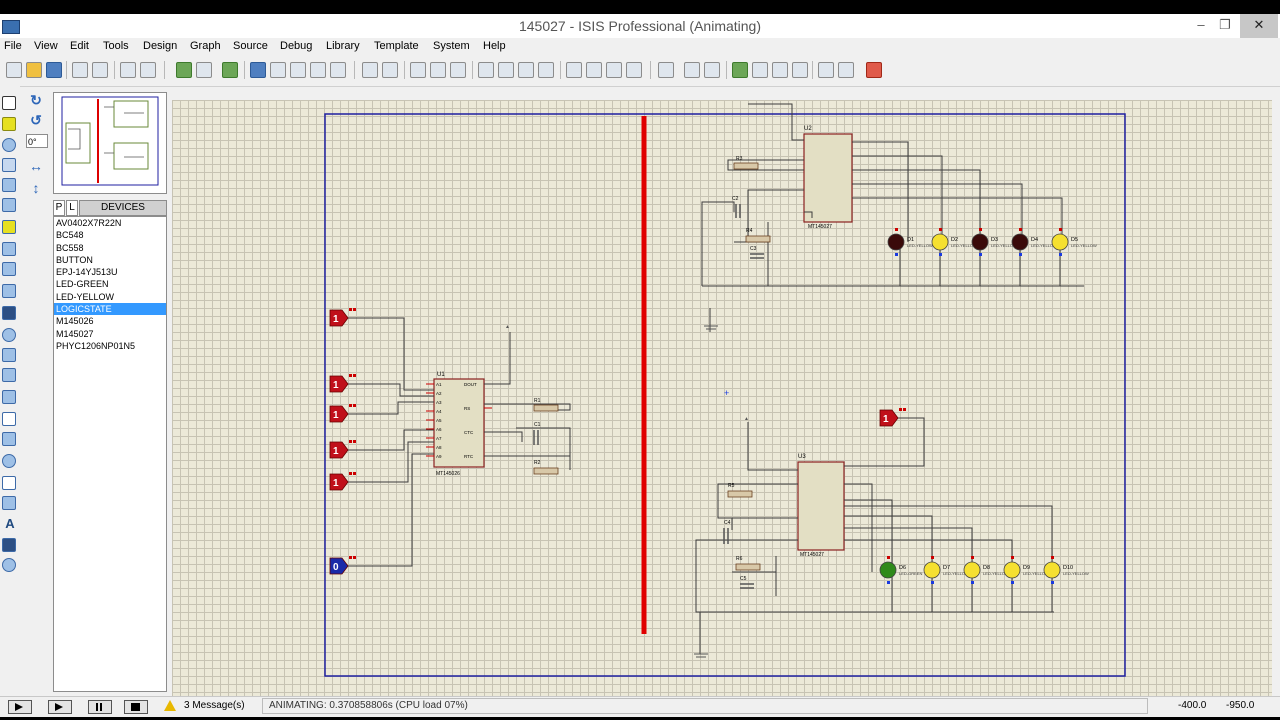 The width and height of the screenshot is (1280, 720). What do you see at coordinates (396, 46) in the screenshot?
I see `menu-template: Template` at bounding box center [396, 46].